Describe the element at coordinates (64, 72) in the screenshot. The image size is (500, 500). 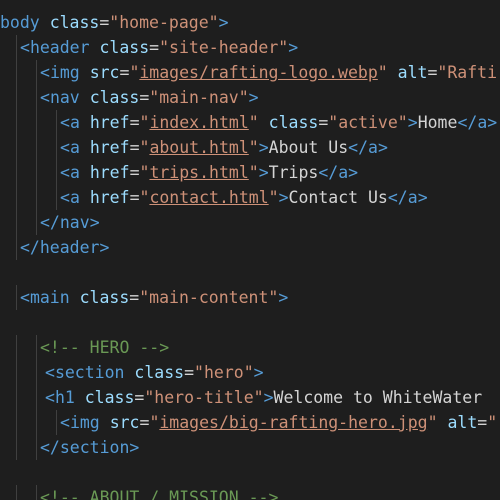
I see `tag-name-token: img` at that location.